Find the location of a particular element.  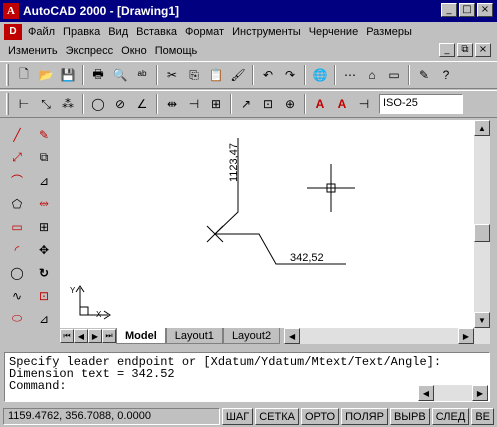

copy-object-icon: ⧉ is located at coordinates (44, 157).